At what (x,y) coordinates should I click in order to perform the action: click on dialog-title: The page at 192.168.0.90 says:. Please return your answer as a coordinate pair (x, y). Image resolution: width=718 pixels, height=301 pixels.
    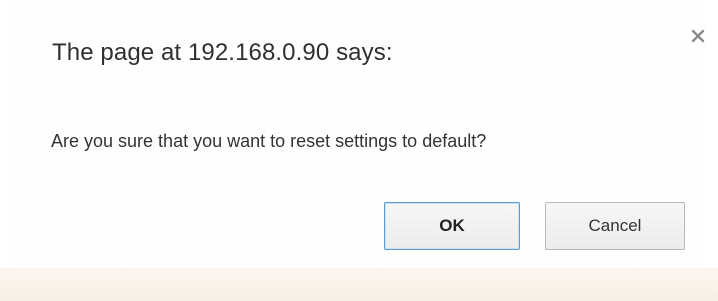
    Looking at the image, I should click on (222, 52).